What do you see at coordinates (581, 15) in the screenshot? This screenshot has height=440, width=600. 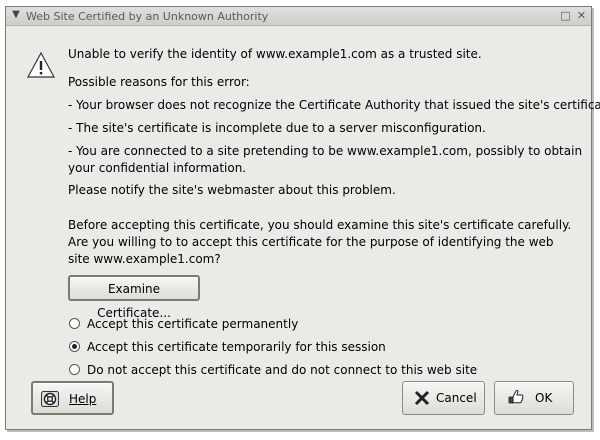 I see `close-icon: ✕` at bounding box center [581, 15].